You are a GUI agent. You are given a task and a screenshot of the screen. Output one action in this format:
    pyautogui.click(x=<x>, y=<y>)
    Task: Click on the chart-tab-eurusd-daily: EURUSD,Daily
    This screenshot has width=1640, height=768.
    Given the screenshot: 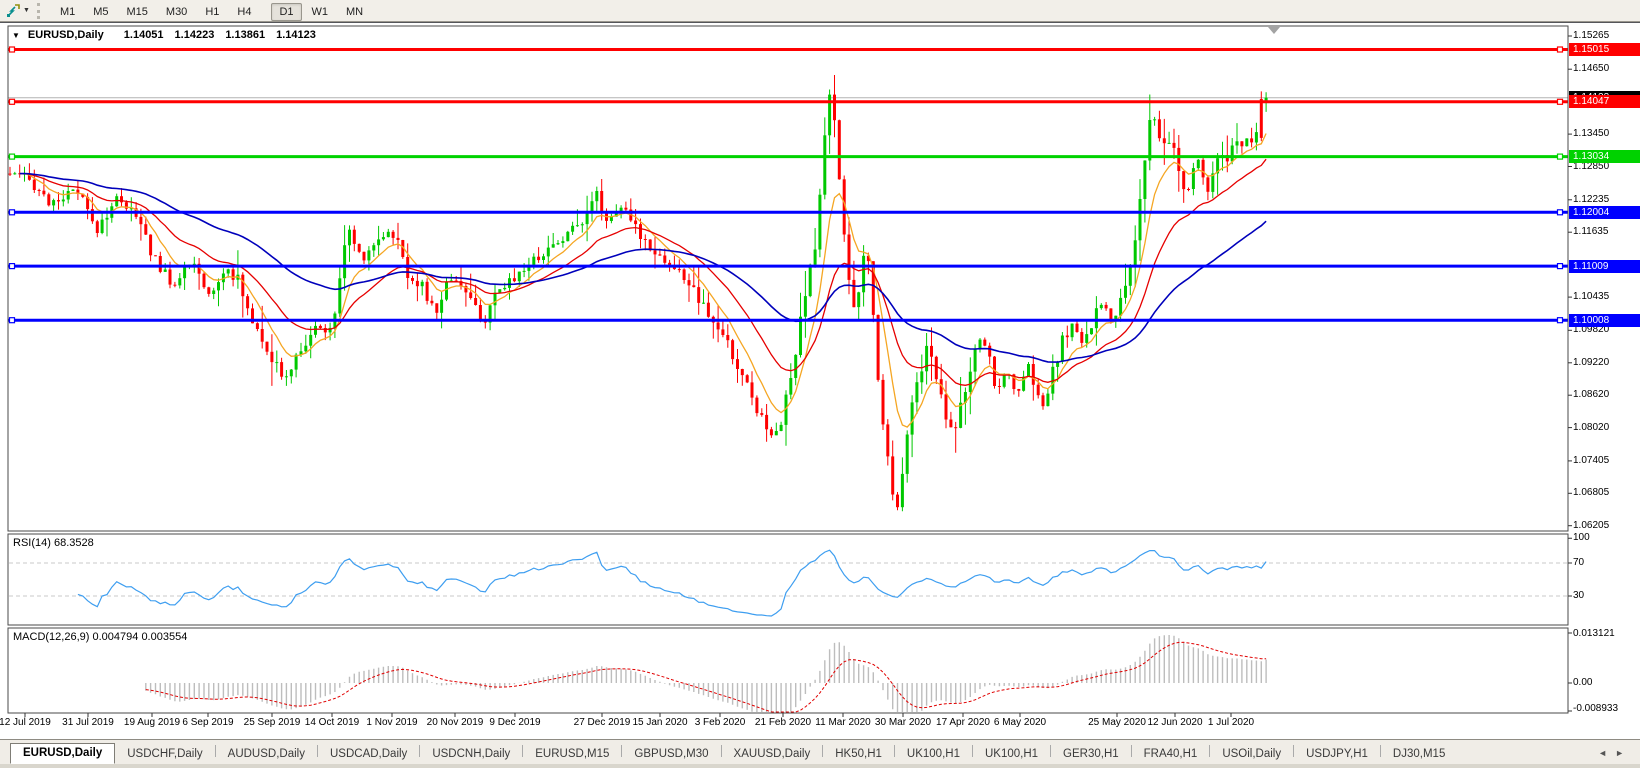 What is the action you would take?
    pyautogui.click(x=63, y=753)
    